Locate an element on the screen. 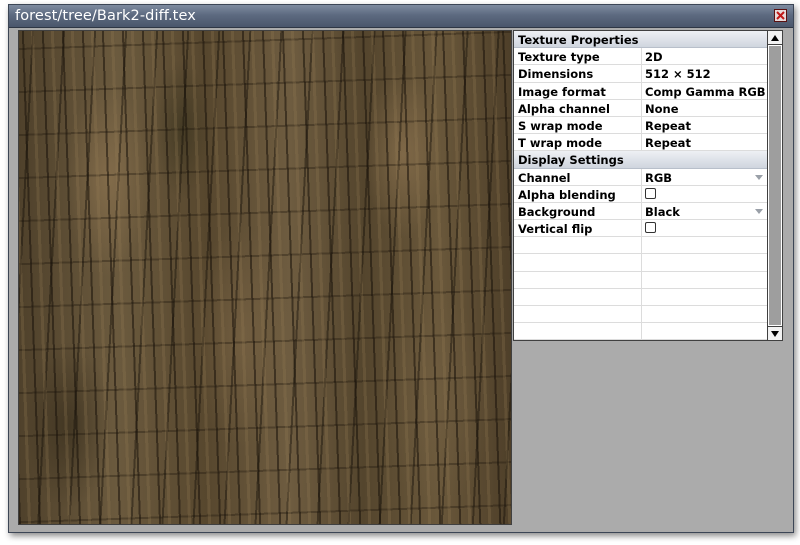 The image size is (800, 545). property-label: T wrap mode is located at coordinates (560, 143).